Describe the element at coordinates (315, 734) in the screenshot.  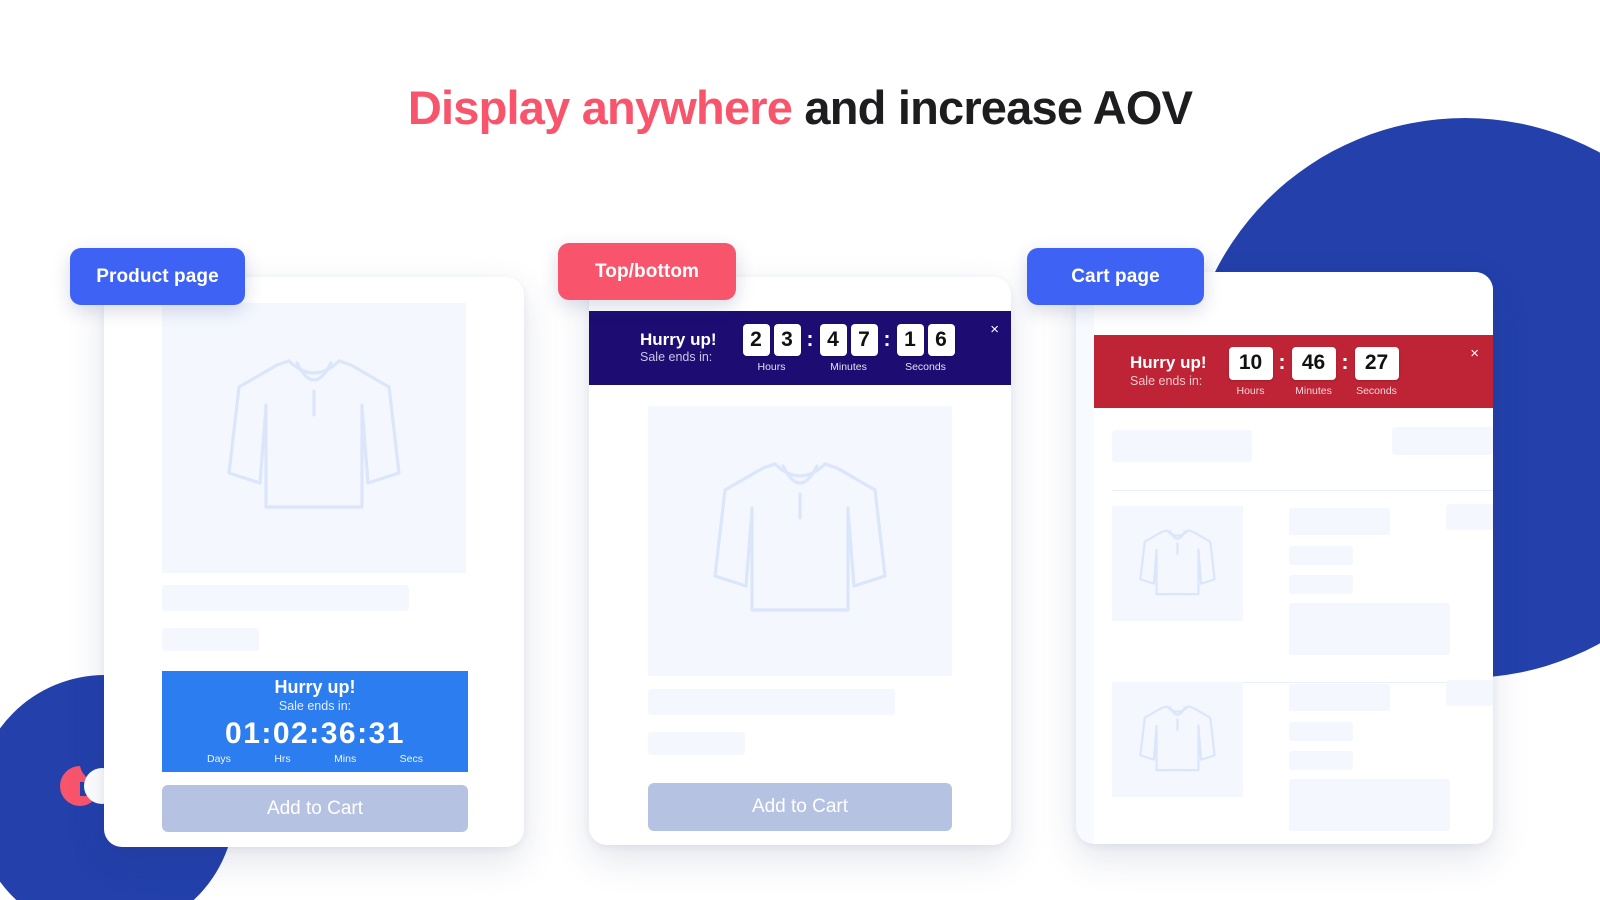
I see `timer-digits: 01:02:36:31` at that location.